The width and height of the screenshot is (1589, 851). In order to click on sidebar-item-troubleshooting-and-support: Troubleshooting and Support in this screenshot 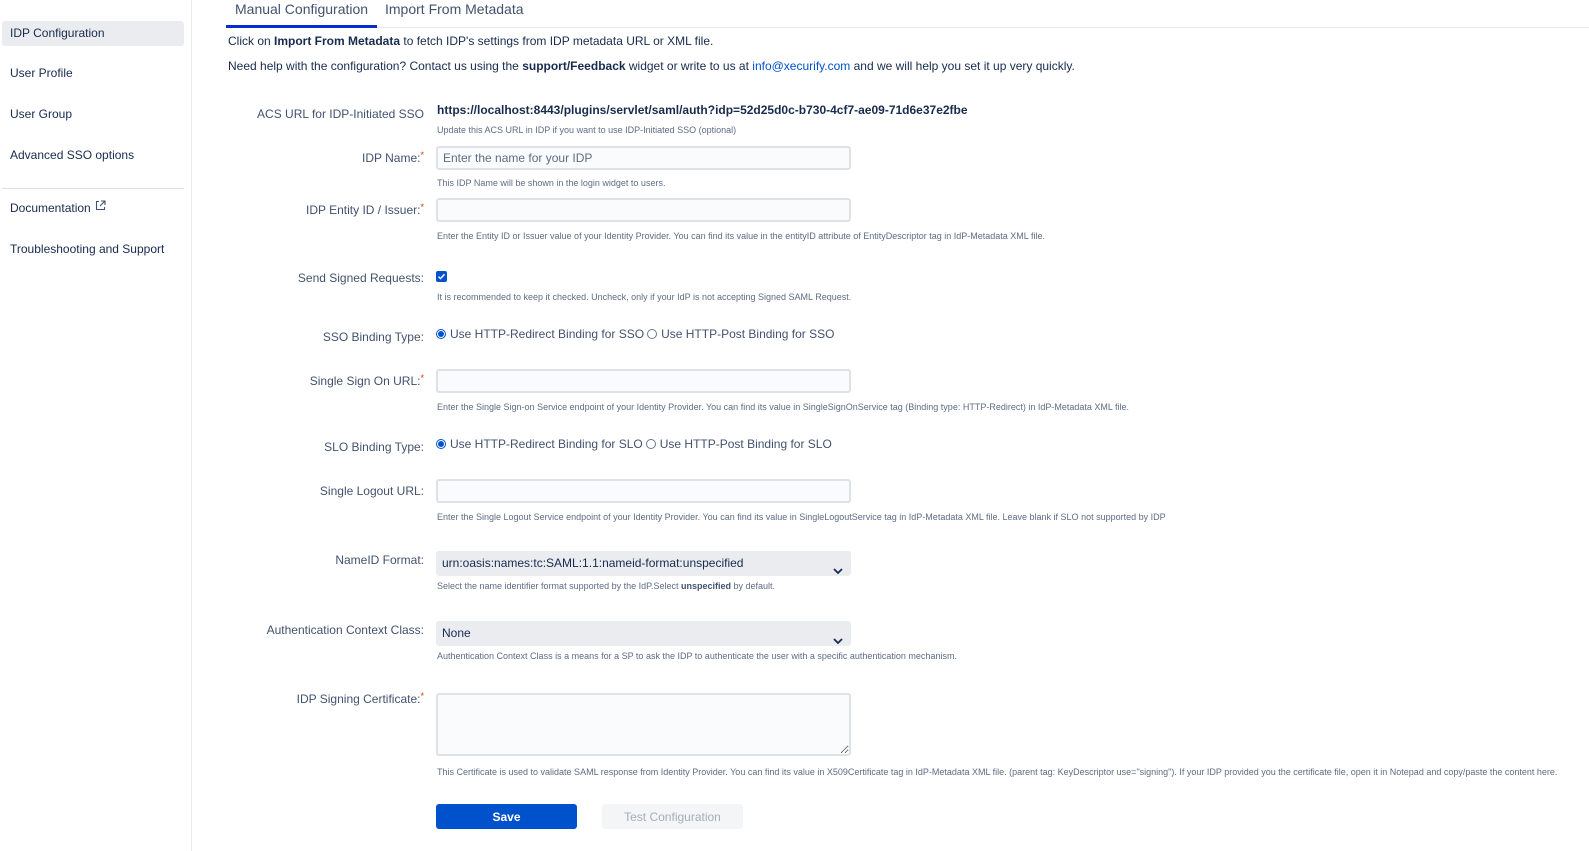, I will do `click(93, 249)`.